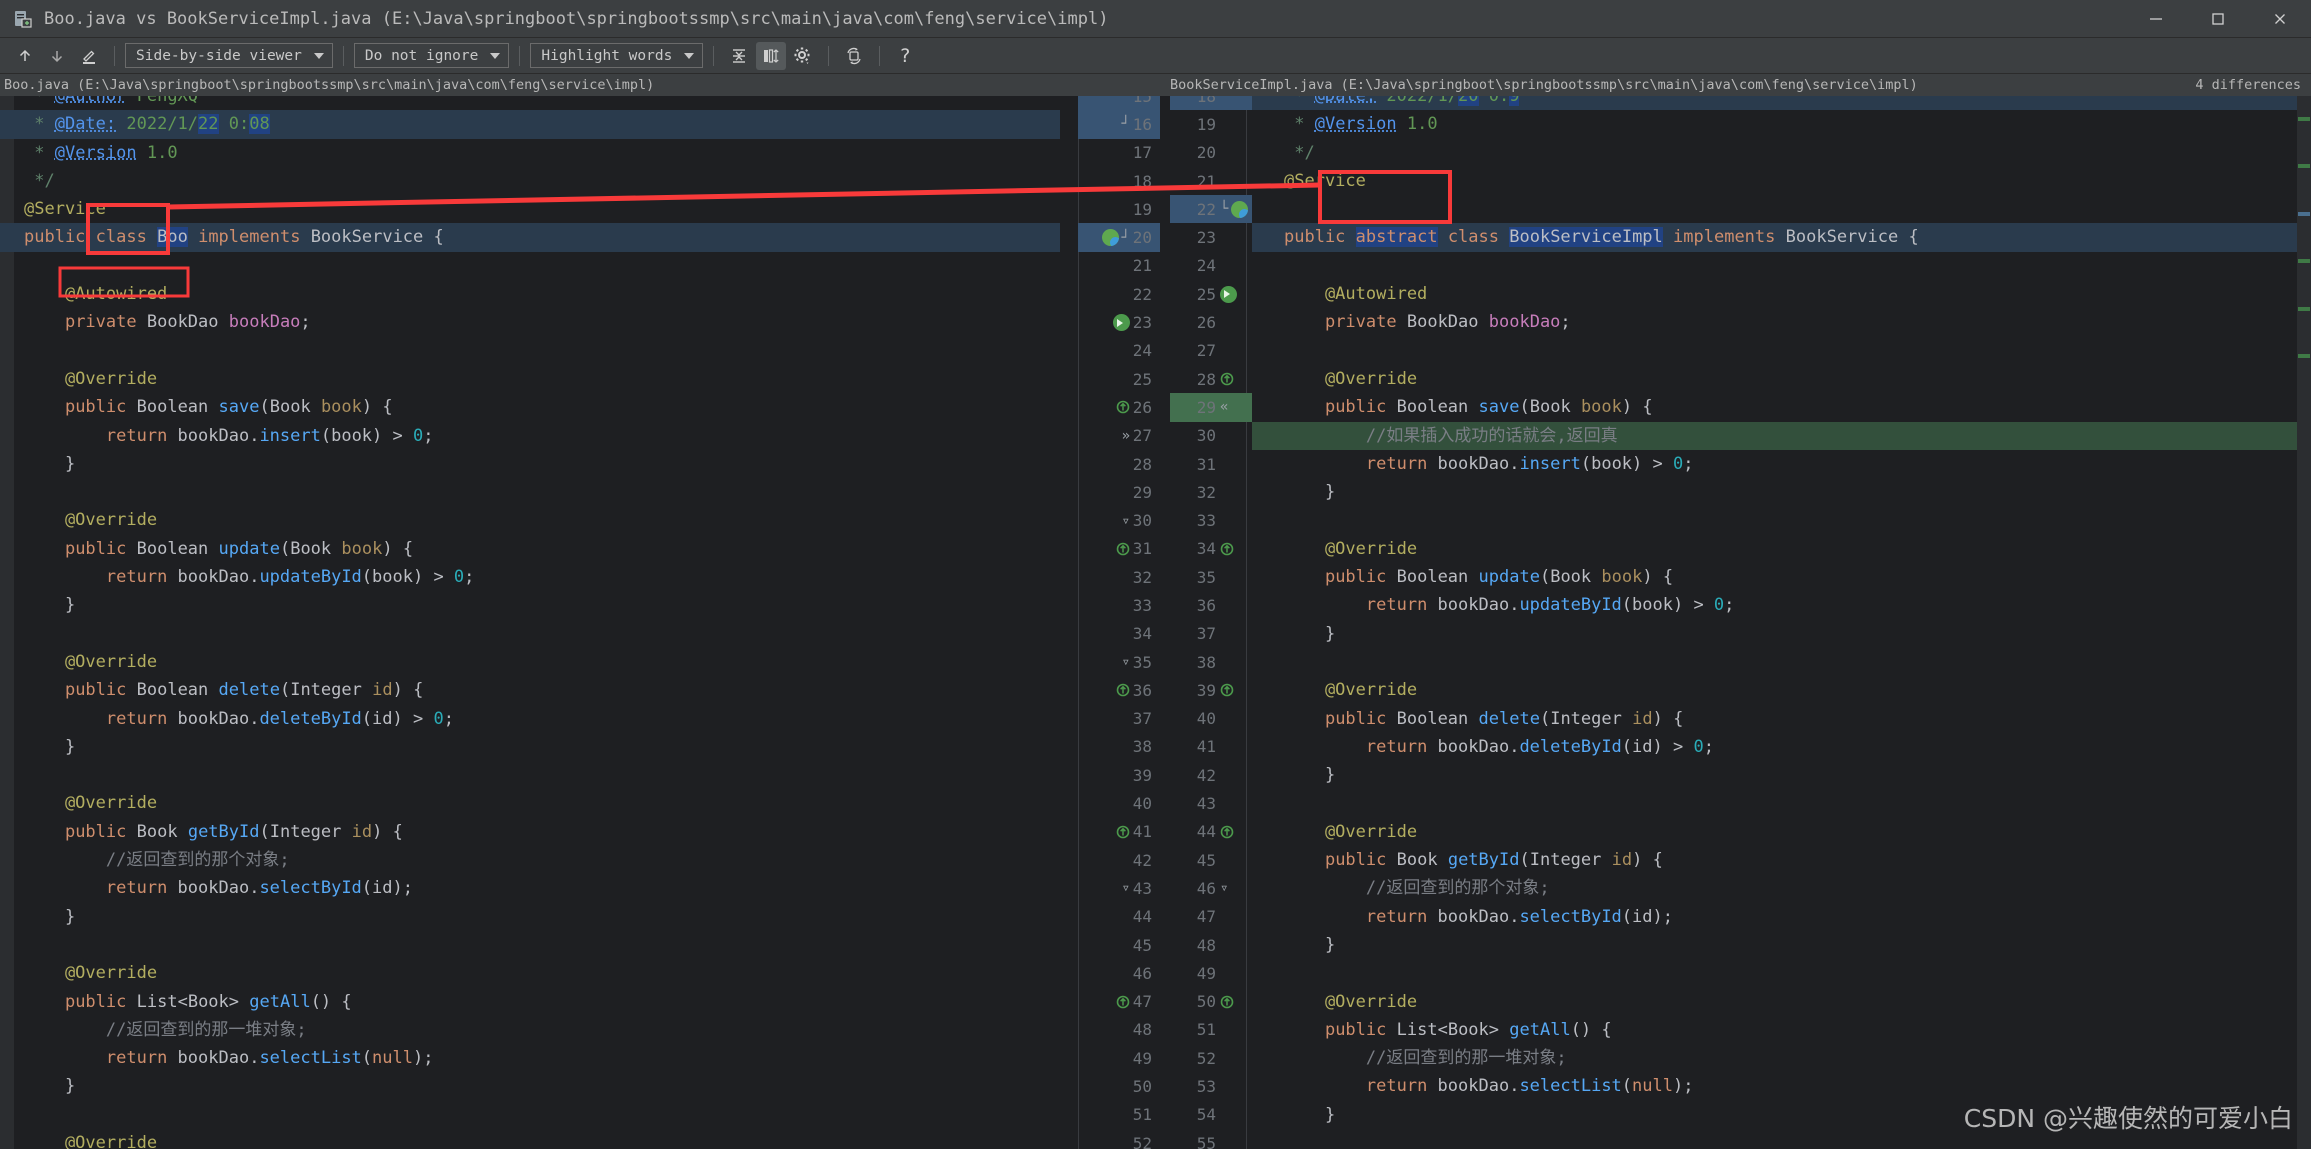 This screenshot has height=1149, width=2311. What do you see at coordinates (1156, 549) in the screenshot?
I see `gutter-row: 31 34` at bounding box center [1156, 549].